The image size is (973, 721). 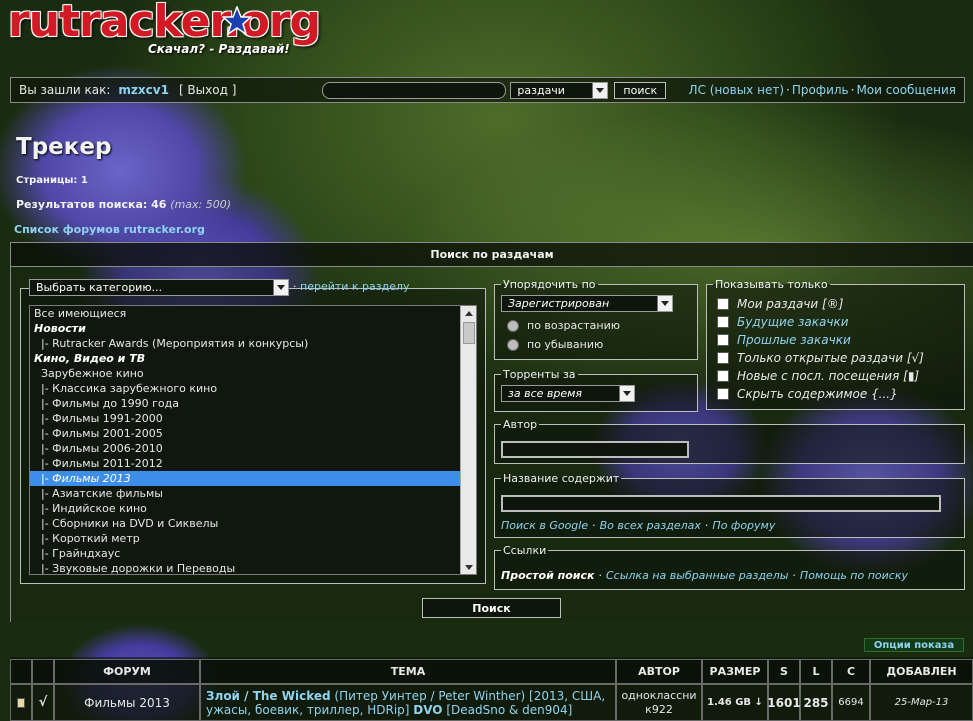 I want to click on header-author: АВТОР, so click(x=659, y=671).